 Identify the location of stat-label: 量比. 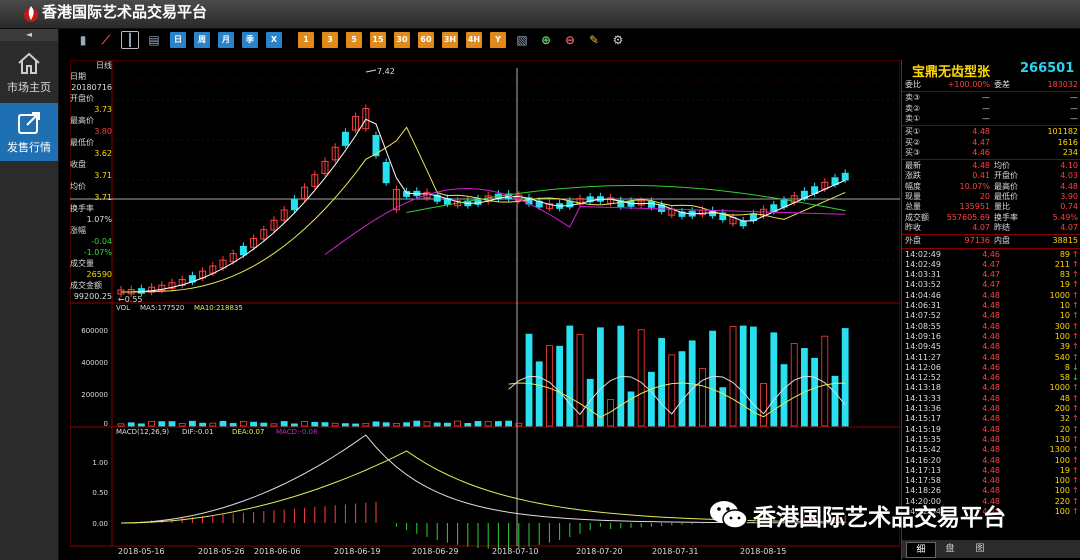
(1002, 207).